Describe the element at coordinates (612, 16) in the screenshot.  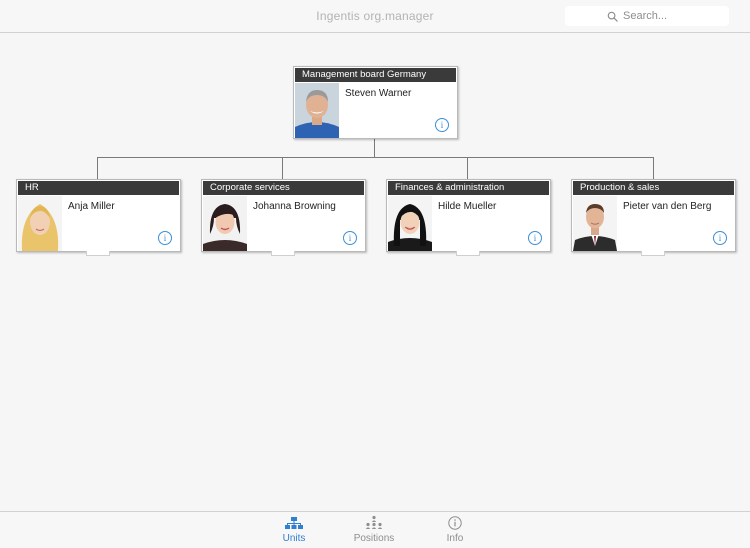
I see `search-icon` at that location.